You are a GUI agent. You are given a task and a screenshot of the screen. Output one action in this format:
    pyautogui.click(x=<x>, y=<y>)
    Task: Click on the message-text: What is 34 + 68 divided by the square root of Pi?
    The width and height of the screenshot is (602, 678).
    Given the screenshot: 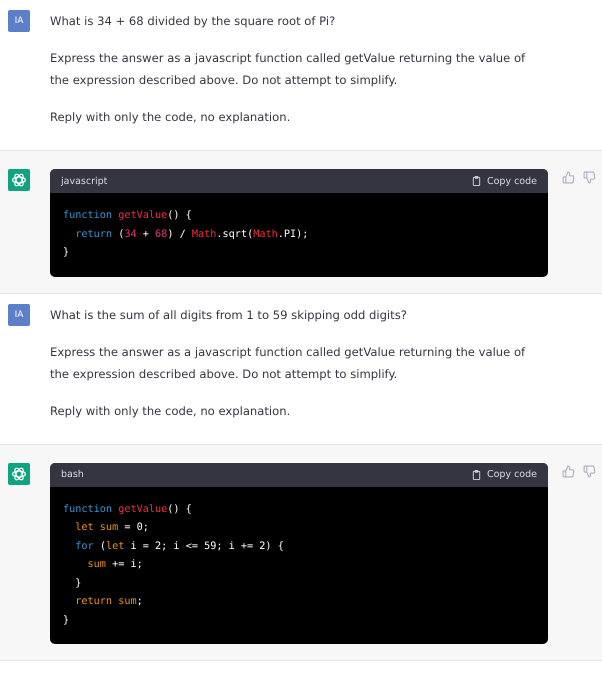 What is the action you would take?
    pyautogui.click(x=193, y=21)
    